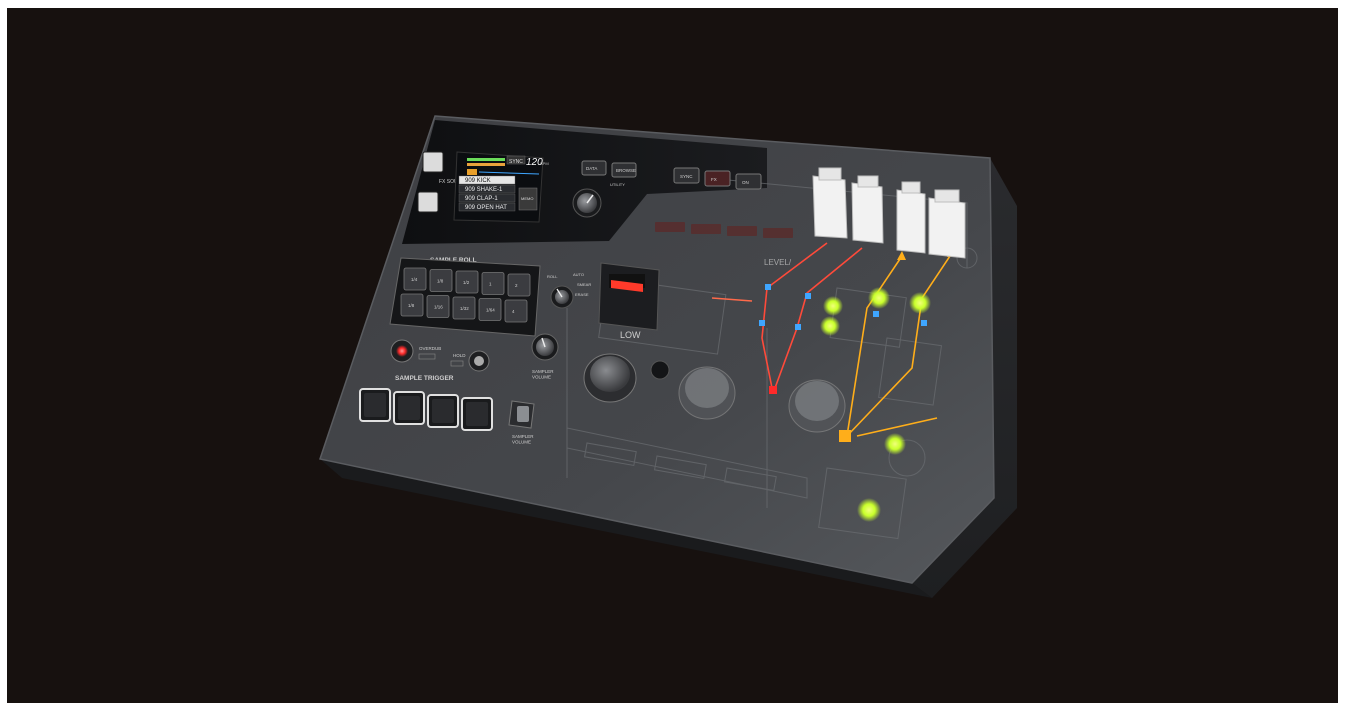 The height and width of the screenshot is (711, 1345). I want to click on red-led-node, so click(773, 390).